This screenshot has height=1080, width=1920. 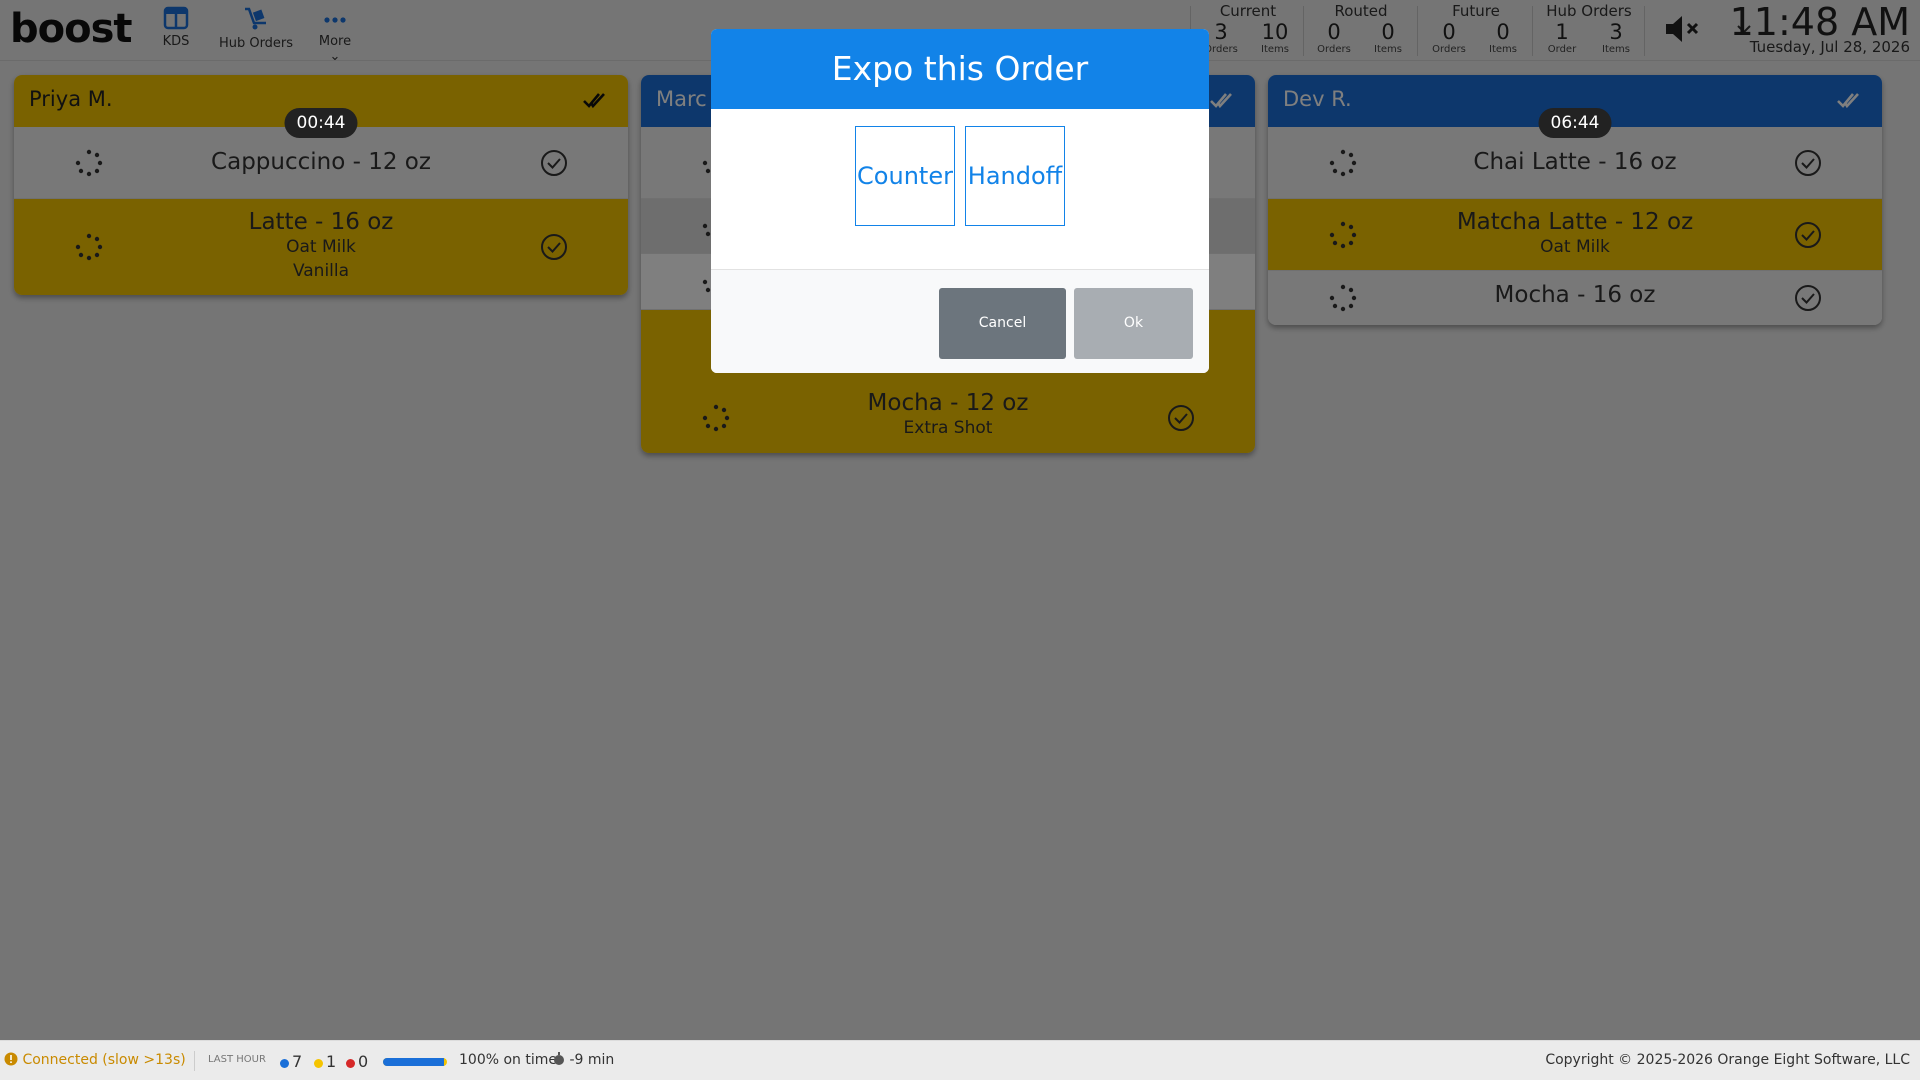 I want to click on dialog-footer: Cancel Ok, so click(x=960, y=321).